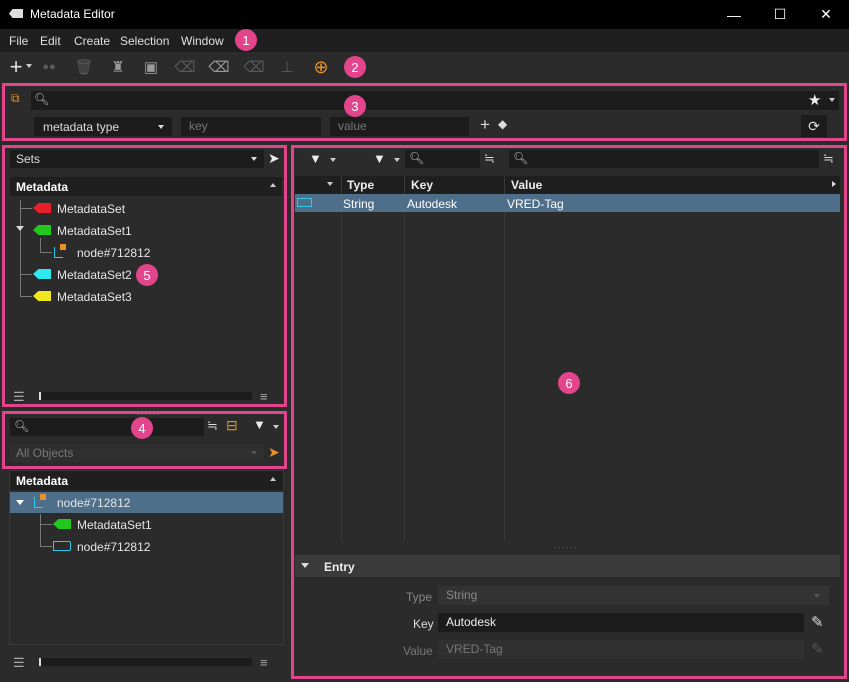 The height and width of the screenshot is (682, 849). What do you see at coordinates (432, 204) in the screenshot?
I see `cell-key: Autodesk` at bounding box center [432, 204].